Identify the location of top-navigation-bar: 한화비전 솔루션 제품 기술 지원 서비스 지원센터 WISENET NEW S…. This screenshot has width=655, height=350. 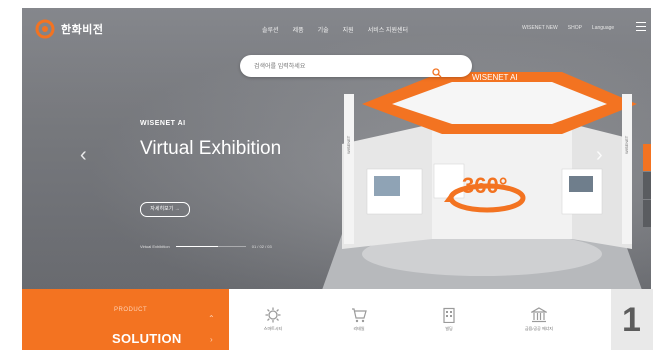
(336, 28).